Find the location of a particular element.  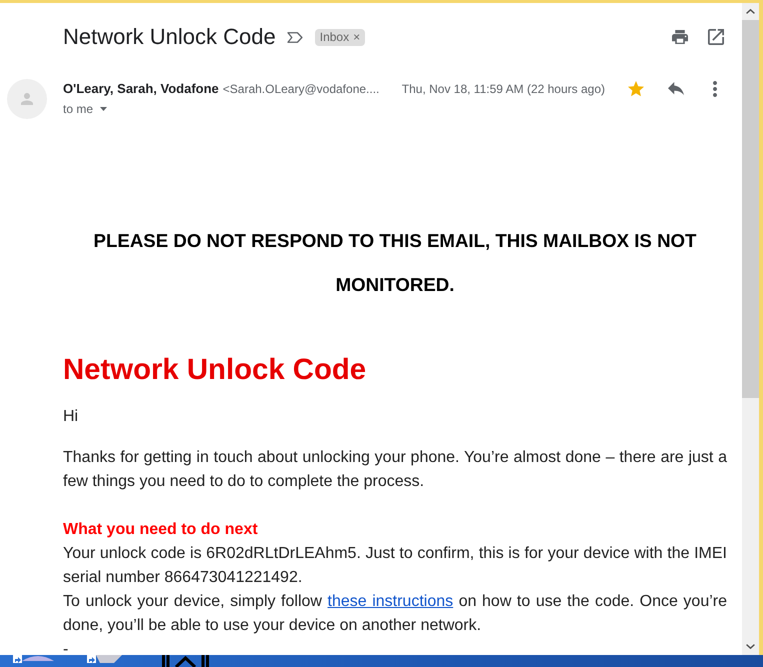

sender-name: O'Leary, Sarah, Vodafone is located at coordinates (141, 89).